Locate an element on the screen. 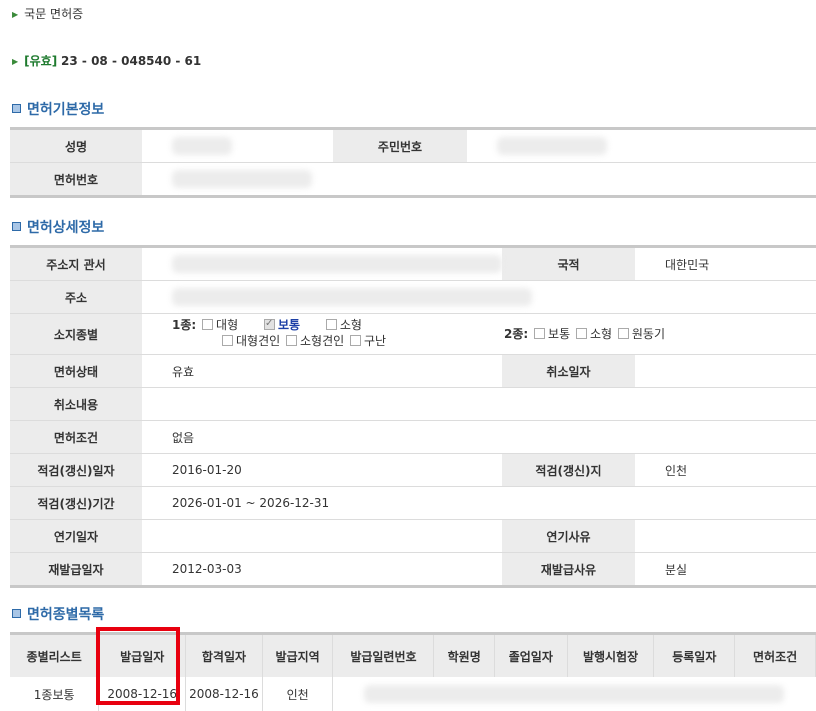 The width and height of the screenshot is (816, 711). redacted-license-no is located at coordinates (242, 179).